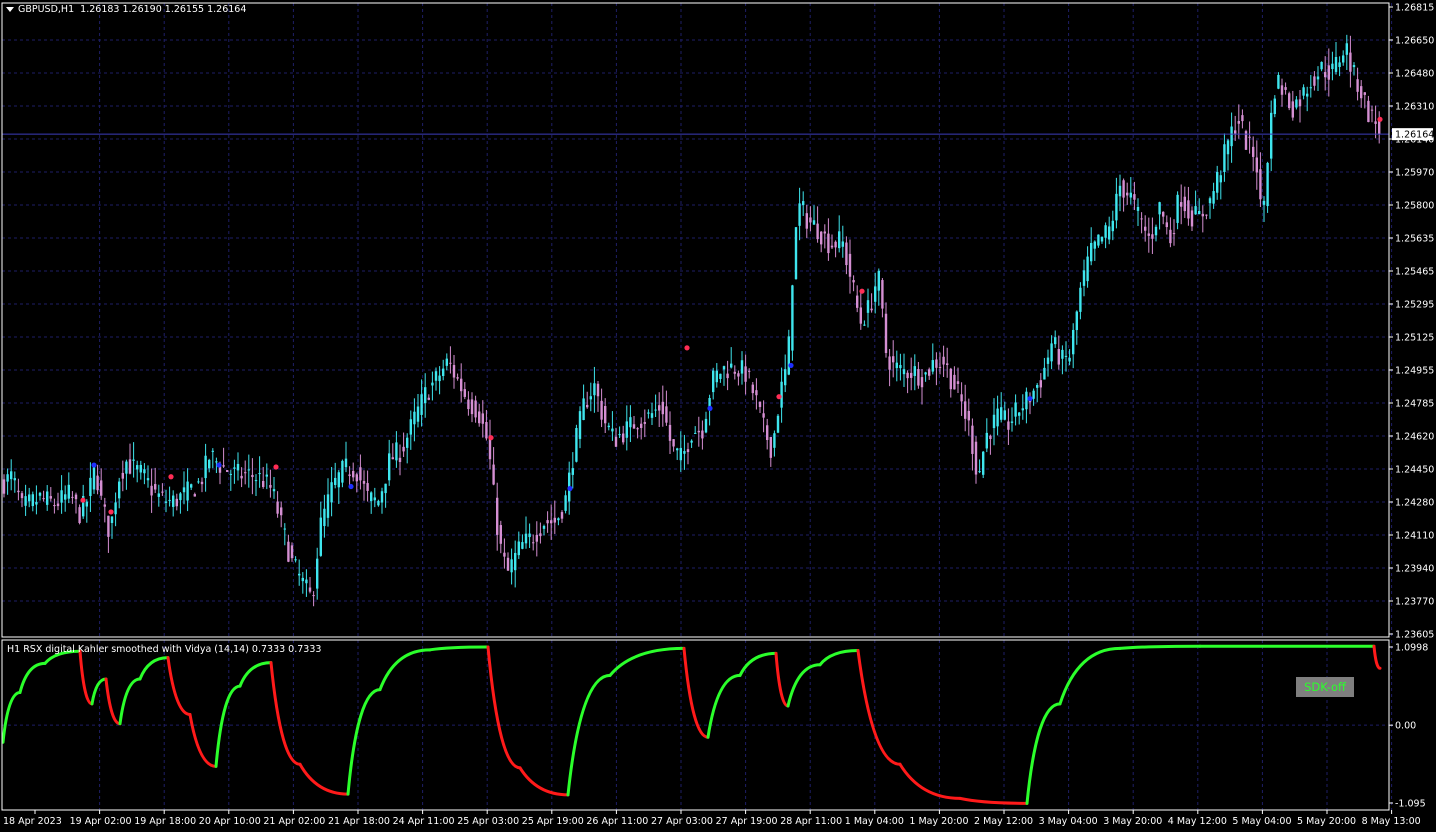 The width and height of the screenshot is (1436, 832). I want to click on time-tick-label: 19 Apr 02:00, so click(101, 821).